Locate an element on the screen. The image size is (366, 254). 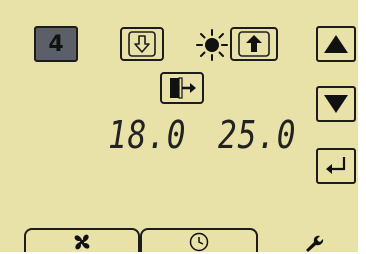
up-arrow-in-box-icon is located at coordinates (254, 44).